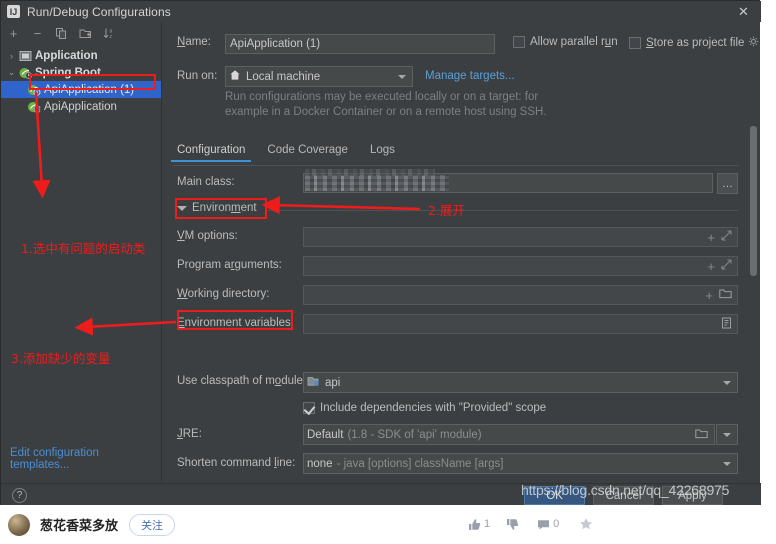 The image size is (776, 544). What do you see at coordinates (320, 463) in the screenshot?
I see `shorten-command-line-value: none` at bounding box center [320, 463].